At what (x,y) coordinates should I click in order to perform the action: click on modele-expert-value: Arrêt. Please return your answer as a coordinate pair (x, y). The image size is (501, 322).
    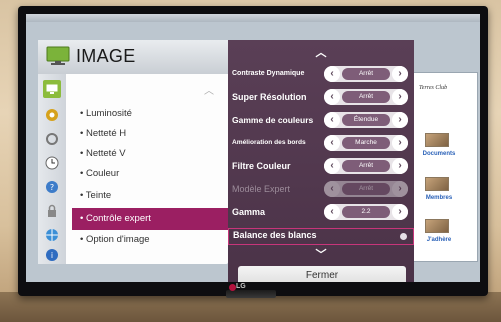
    Looking at the image, I should click on (366, 189).